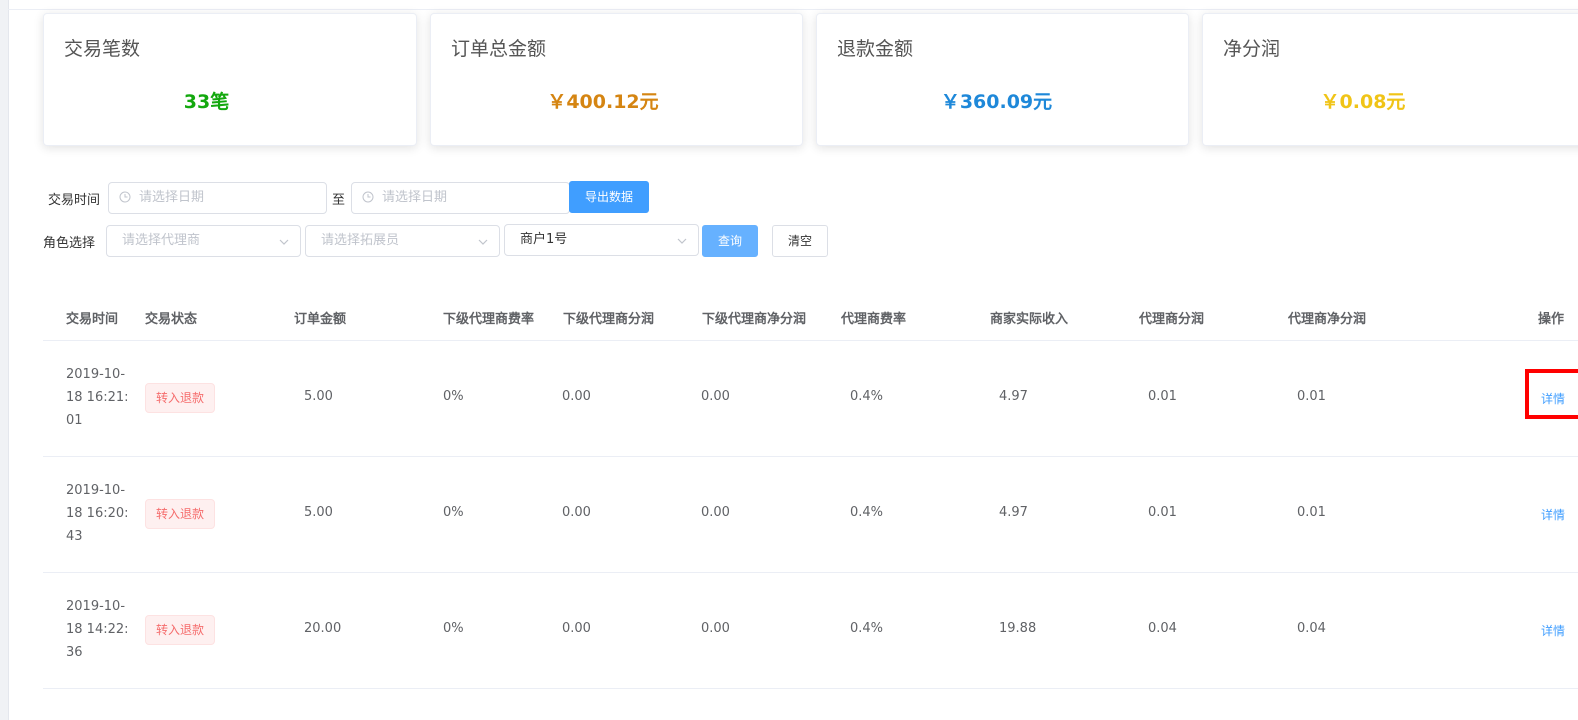 This screenshot has height=720, width=1578. I want to click on header-income: 商家实际收入, so click(1029, 319).